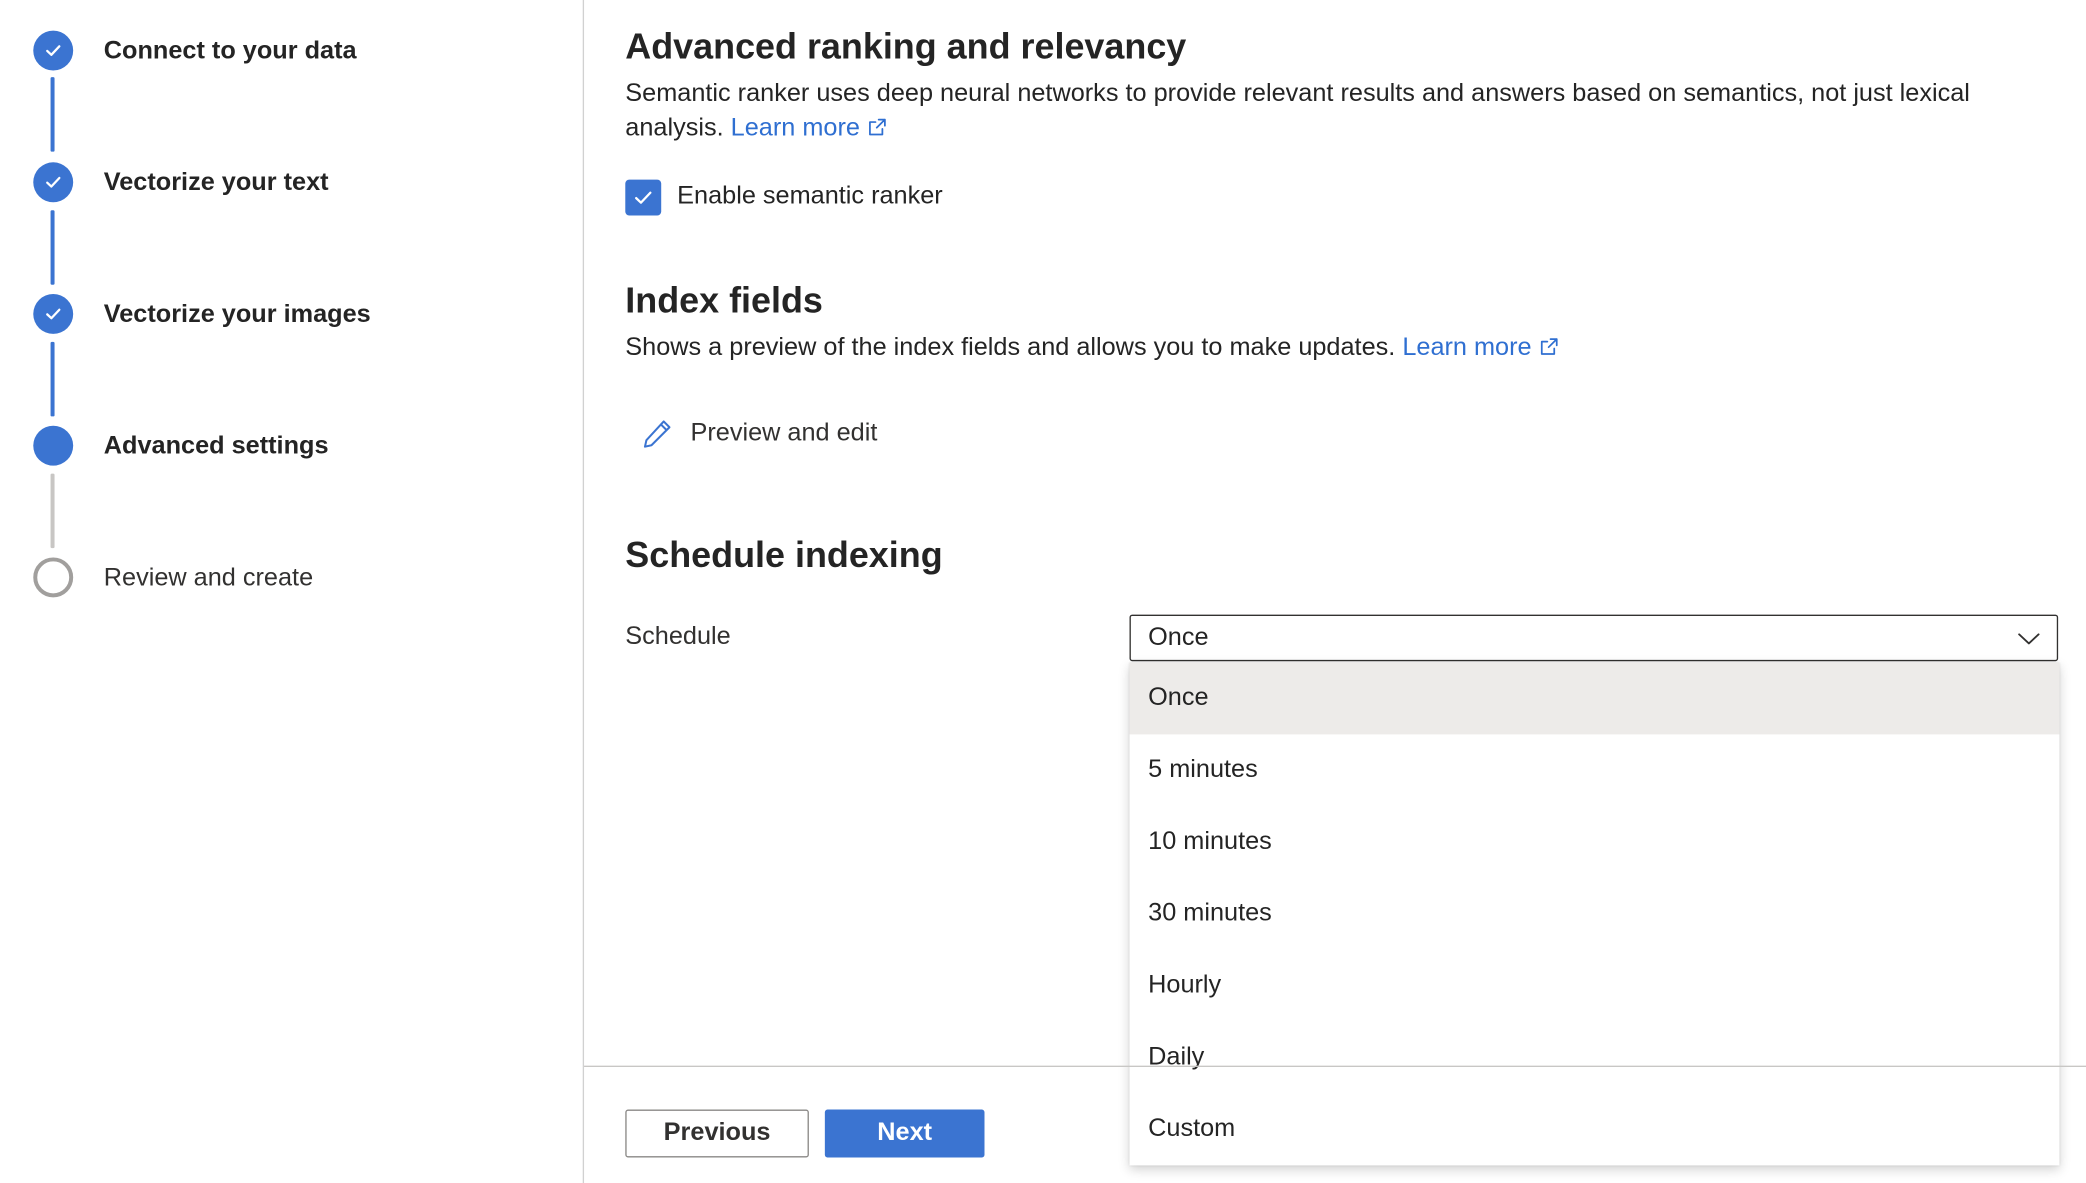 The image size is (2086, 1183). What do you see at coordinates (724, 300) in the screenshot?
I see `index-fields-title: Index fields` at bounding box center [724, 300].